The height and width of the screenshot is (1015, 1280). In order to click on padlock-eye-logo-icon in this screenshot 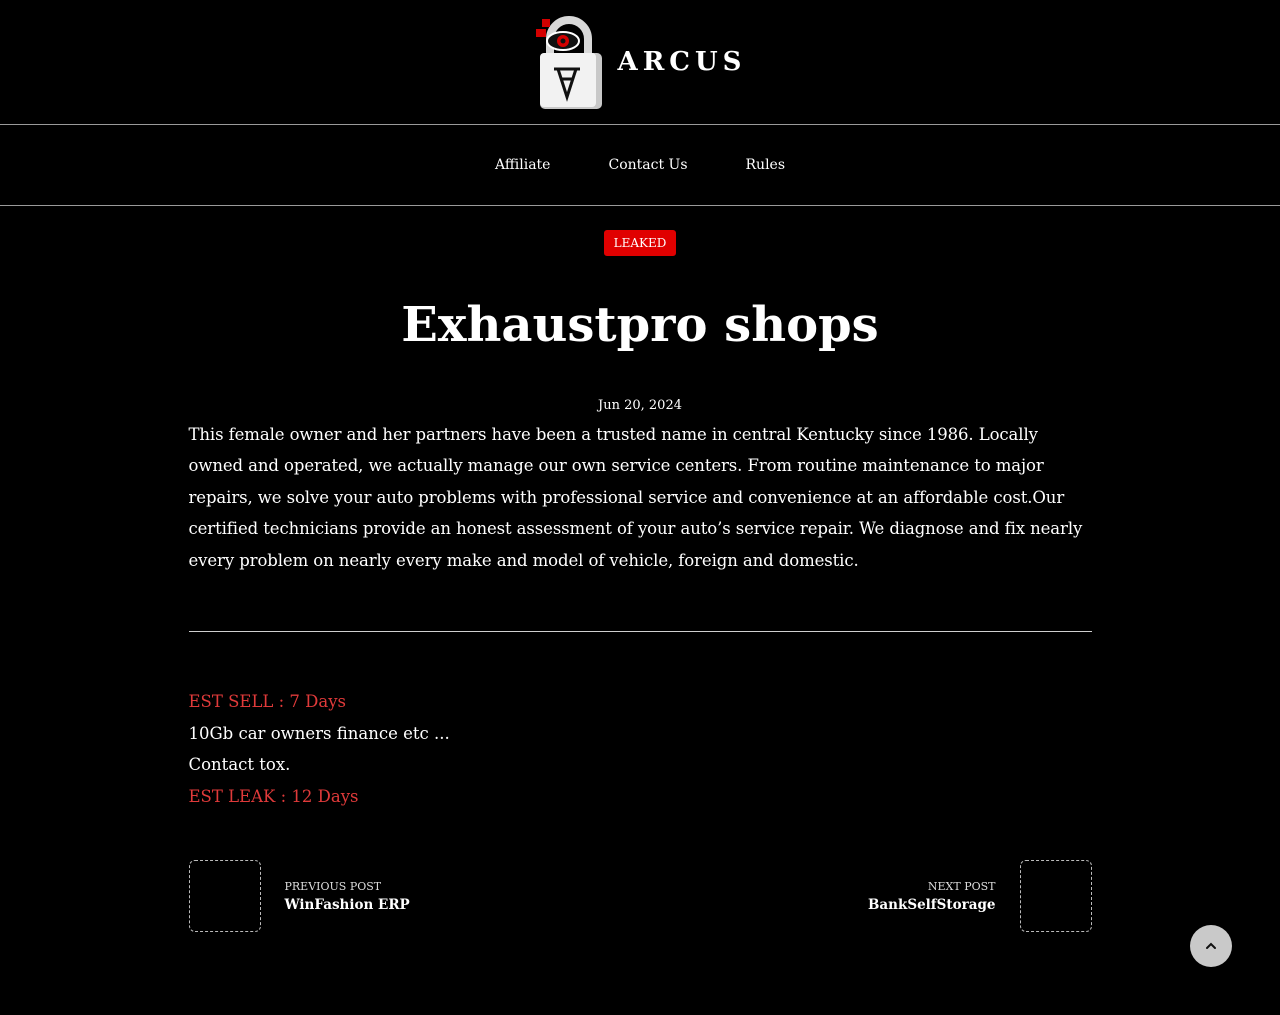, I will do `click(568, 62)`.